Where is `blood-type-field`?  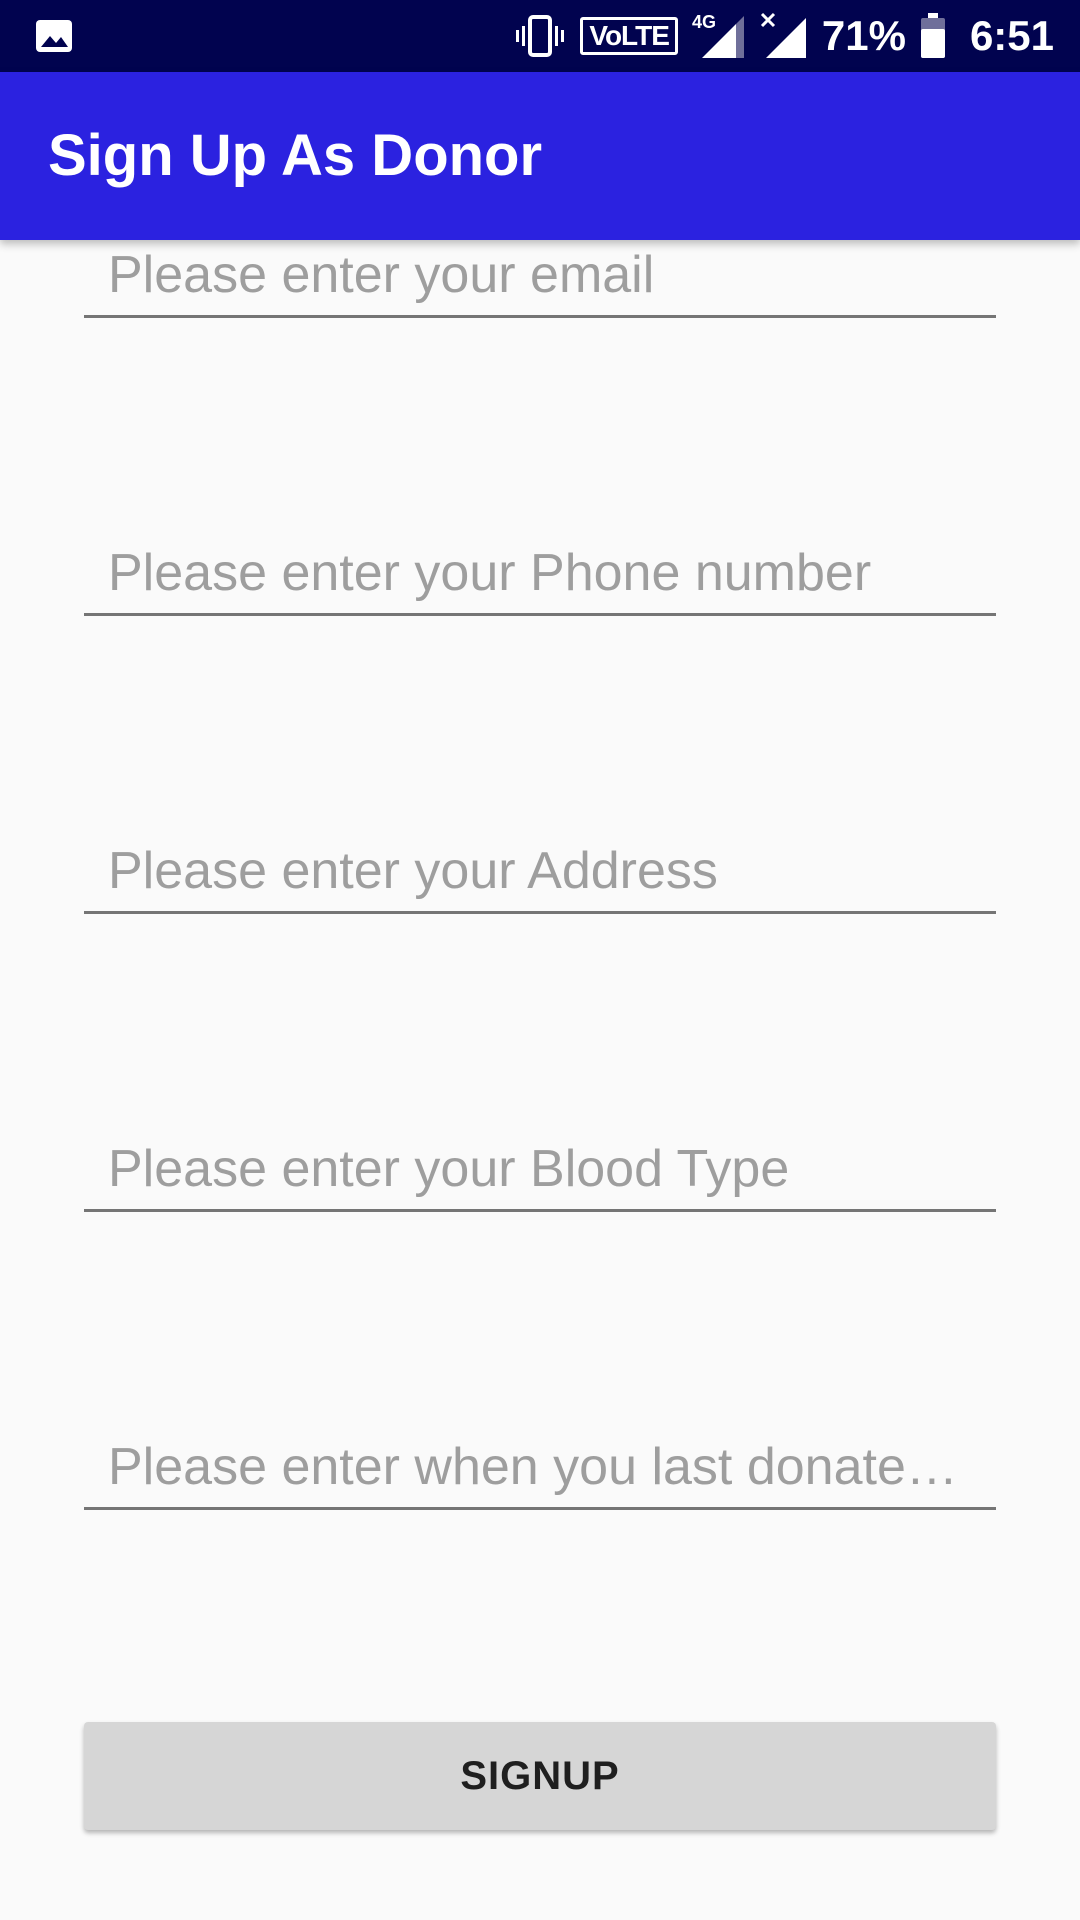 blood-type-field is located at coordinates (550, 1169).